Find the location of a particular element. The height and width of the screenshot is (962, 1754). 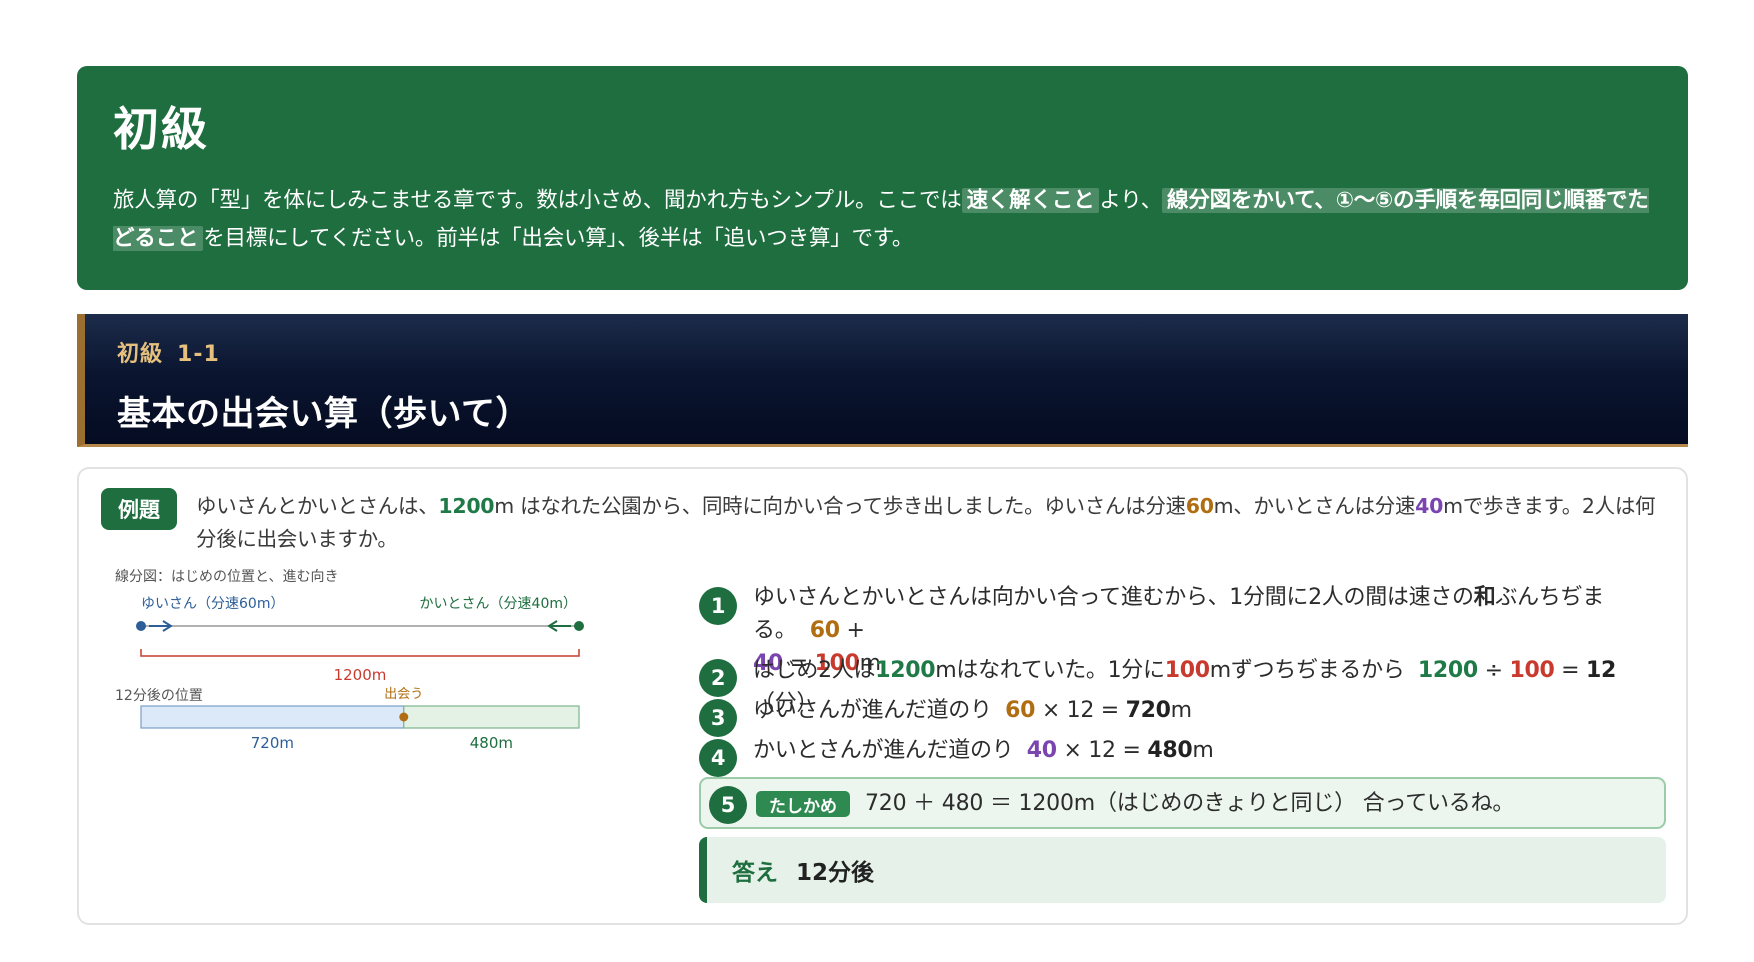

step-result: 480 is located at coordinates (1170, 750).